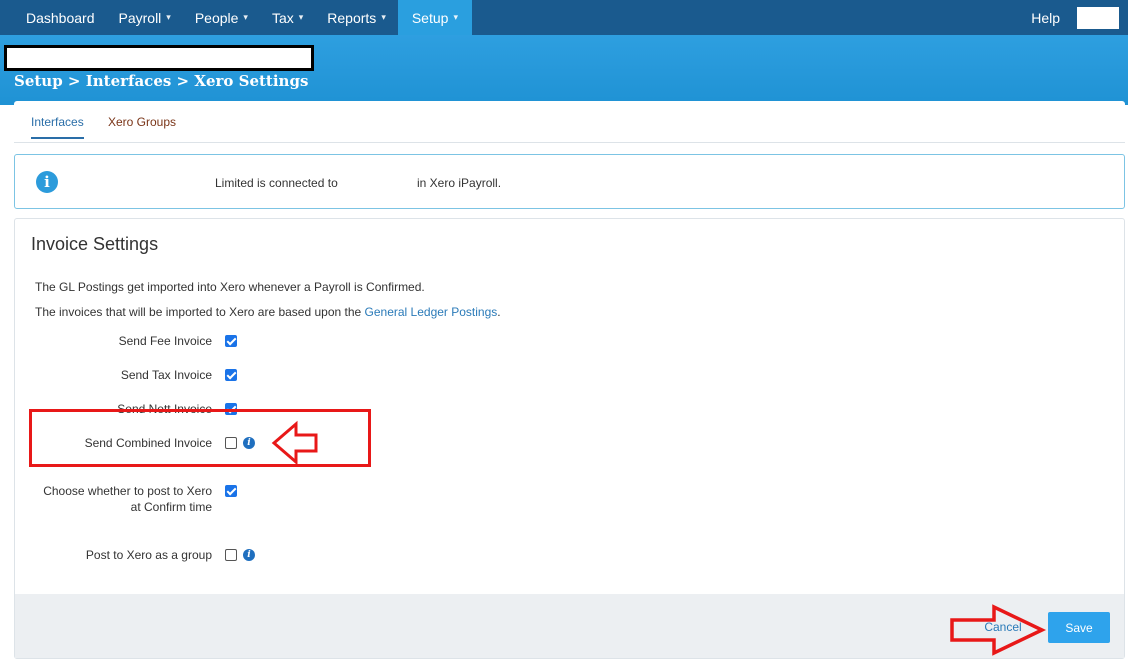 Image resolution: width=1128 pixels, height=659 pixels. I want to click on tab-interfaces: Interfaces, so click(57, 127).